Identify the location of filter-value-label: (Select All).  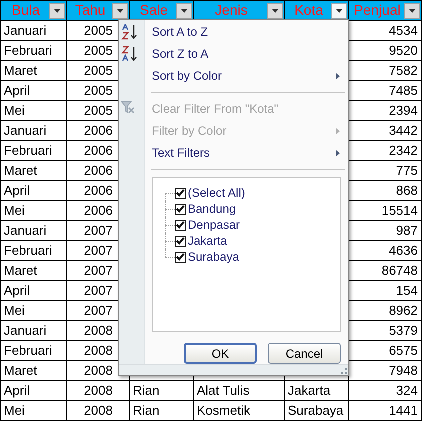
(217, 193).